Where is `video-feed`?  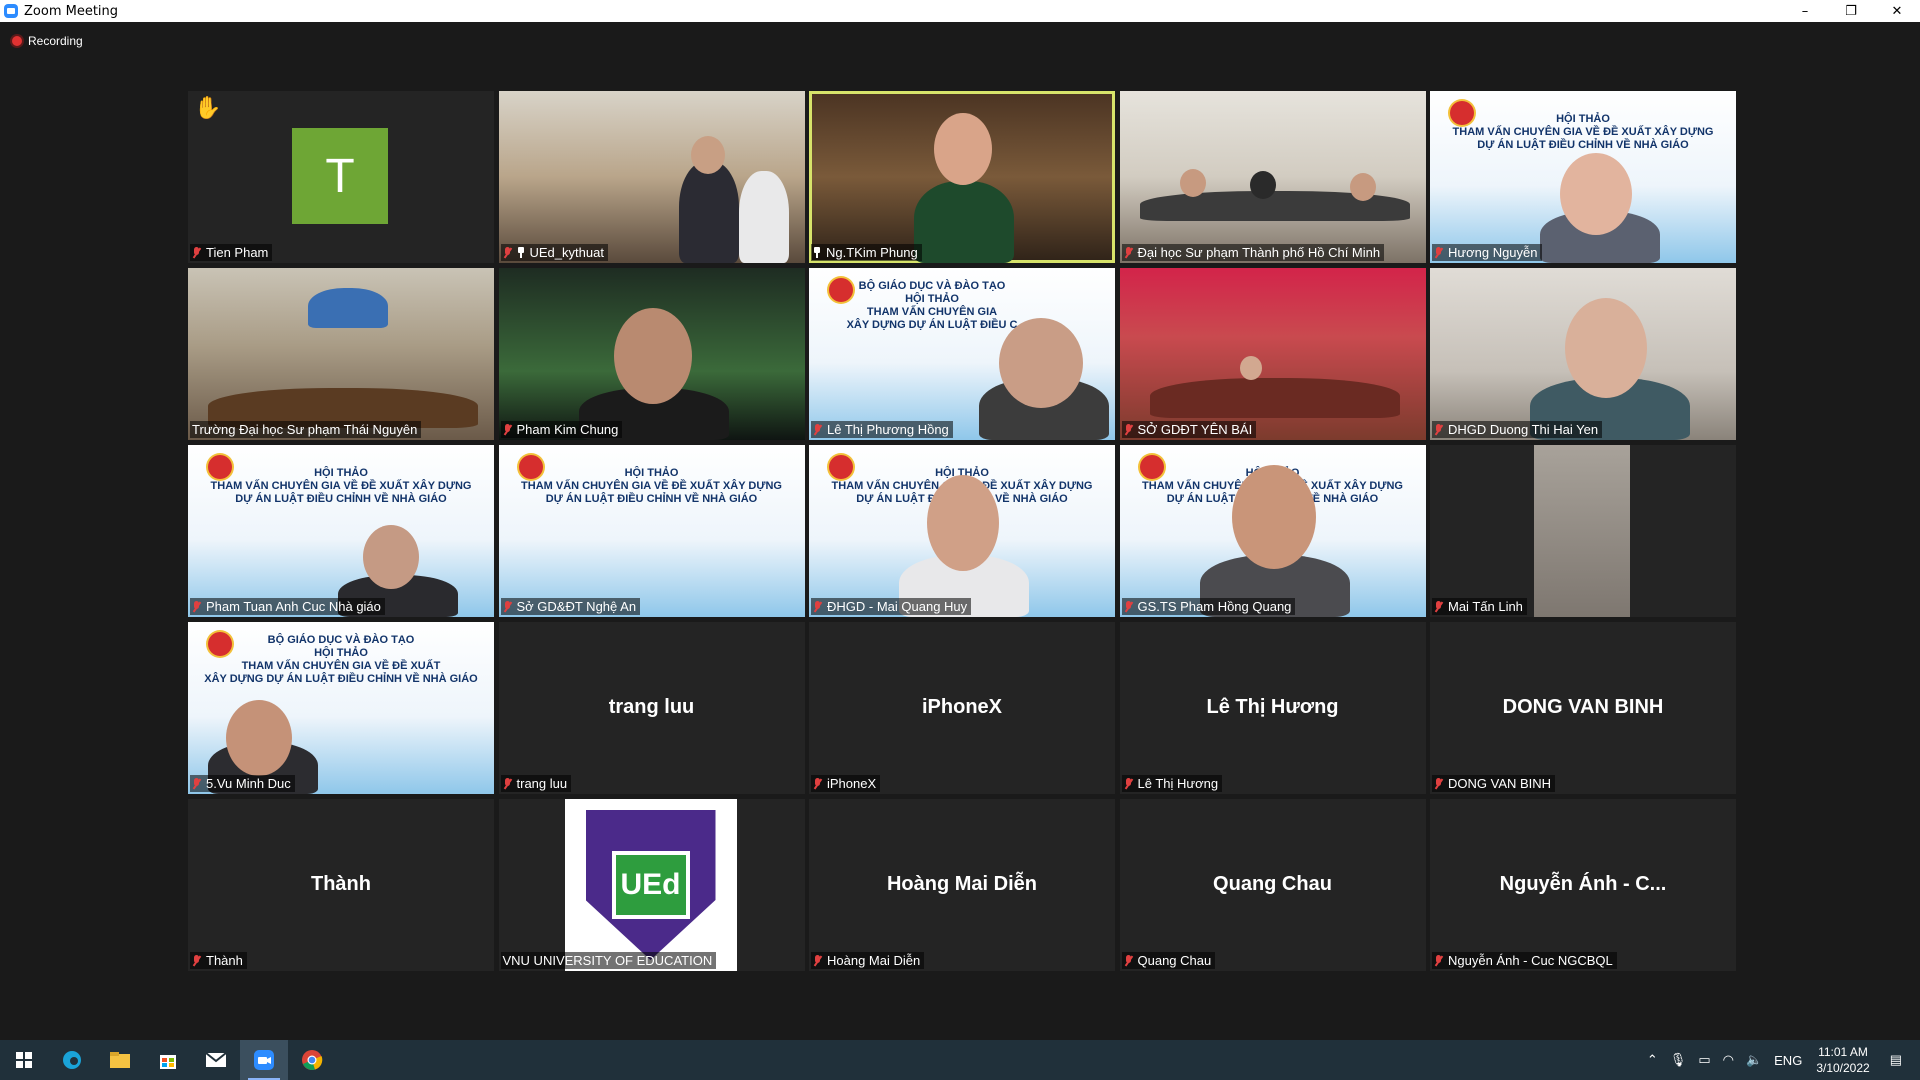
video-feed is located at coordinates (1582, 531).